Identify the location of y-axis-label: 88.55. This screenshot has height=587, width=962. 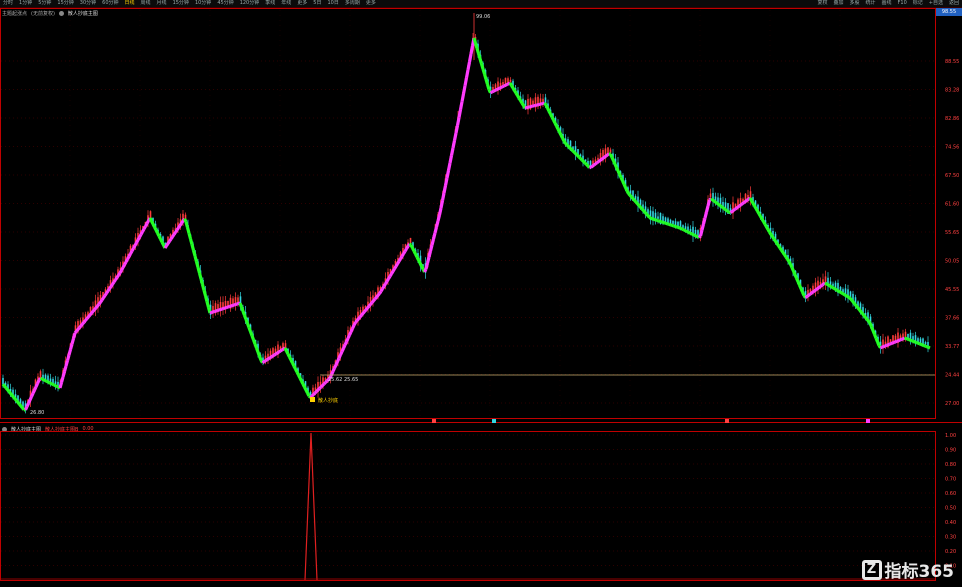
(952, 62).